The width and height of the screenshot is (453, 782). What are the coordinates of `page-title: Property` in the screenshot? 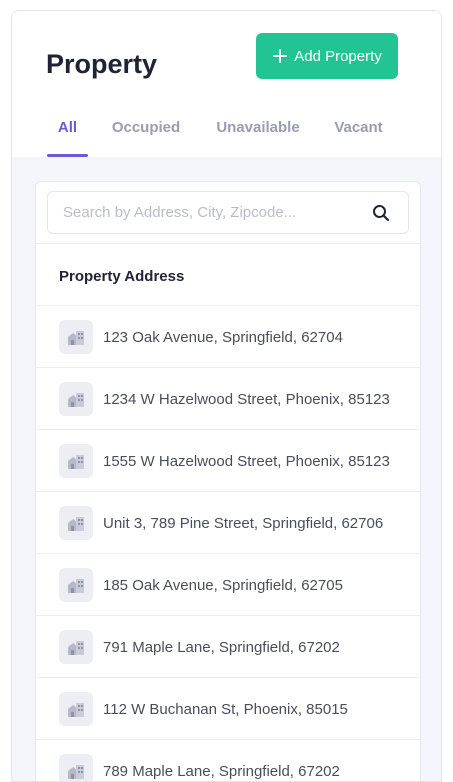 It's located at (102, 64).